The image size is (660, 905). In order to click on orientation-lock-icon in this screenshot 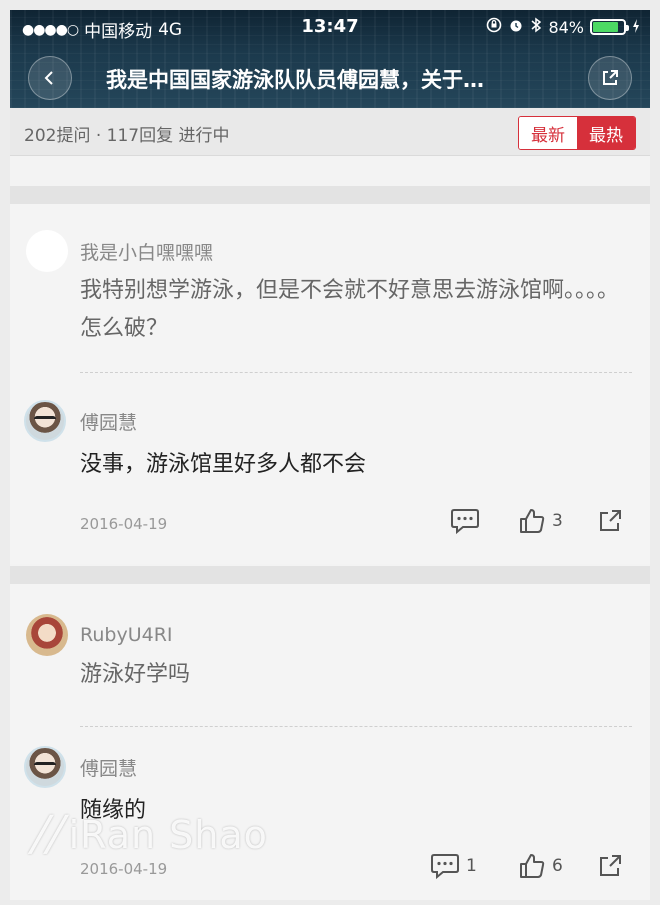, I will do `click(494, 27)`.